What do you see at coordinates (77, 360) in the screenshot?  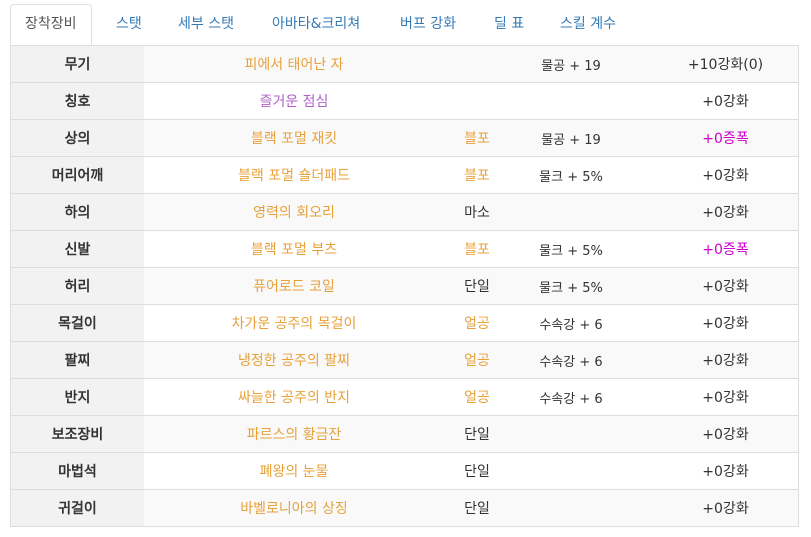 I see `slot-label: 팔찌` at bounding box center [77, 360].